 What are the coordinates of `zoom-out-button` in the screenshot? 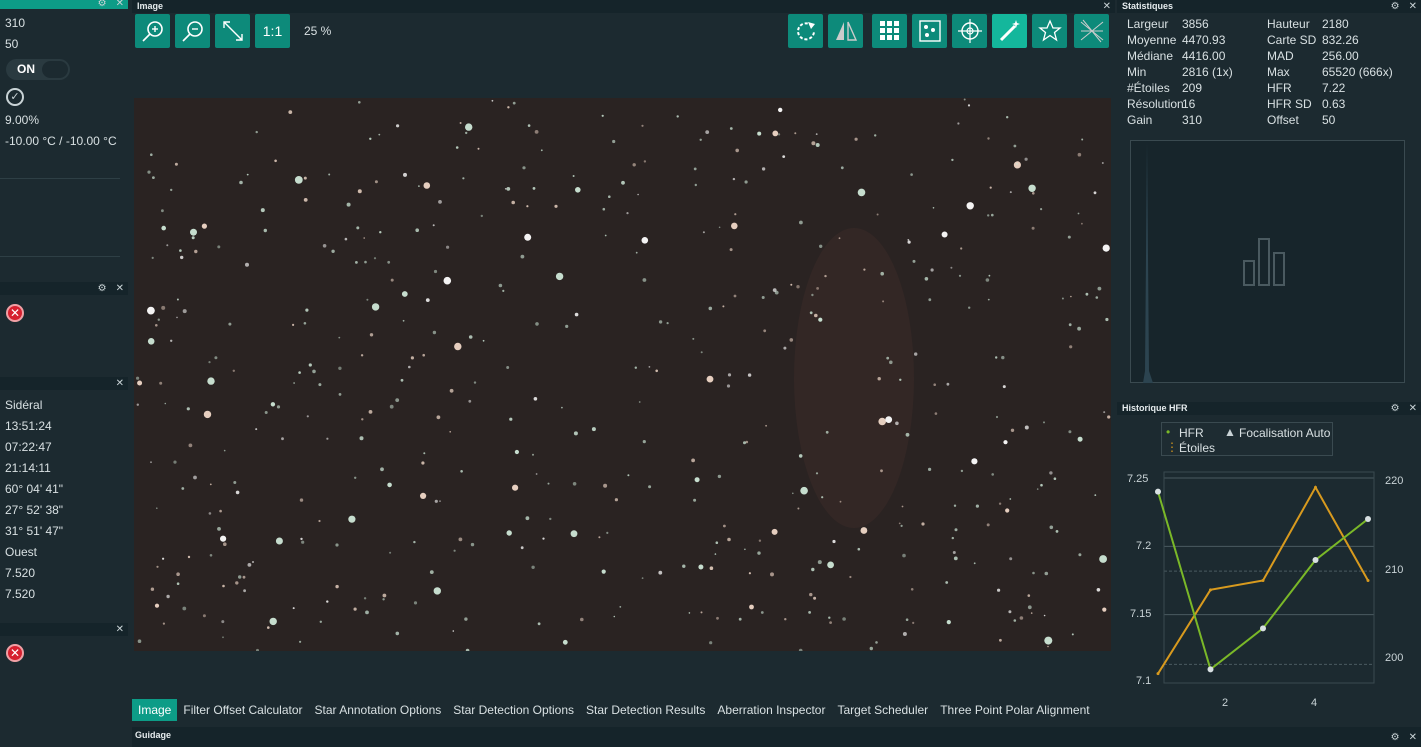 It's located at (192, 31).